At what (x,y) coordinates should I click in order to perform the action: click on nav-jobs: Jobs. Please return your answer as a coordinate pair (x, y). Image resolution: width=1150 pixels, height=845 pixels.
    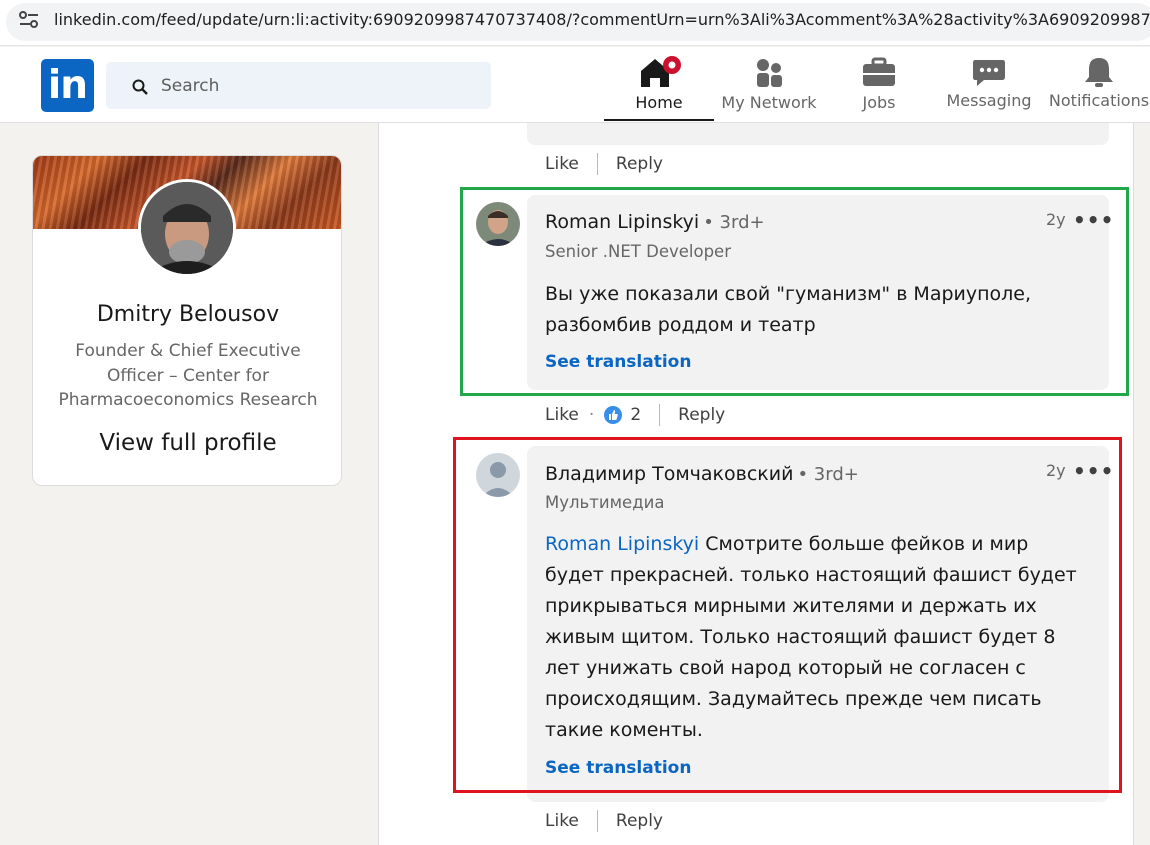
    Looking at the image, I should click on (879, 83).